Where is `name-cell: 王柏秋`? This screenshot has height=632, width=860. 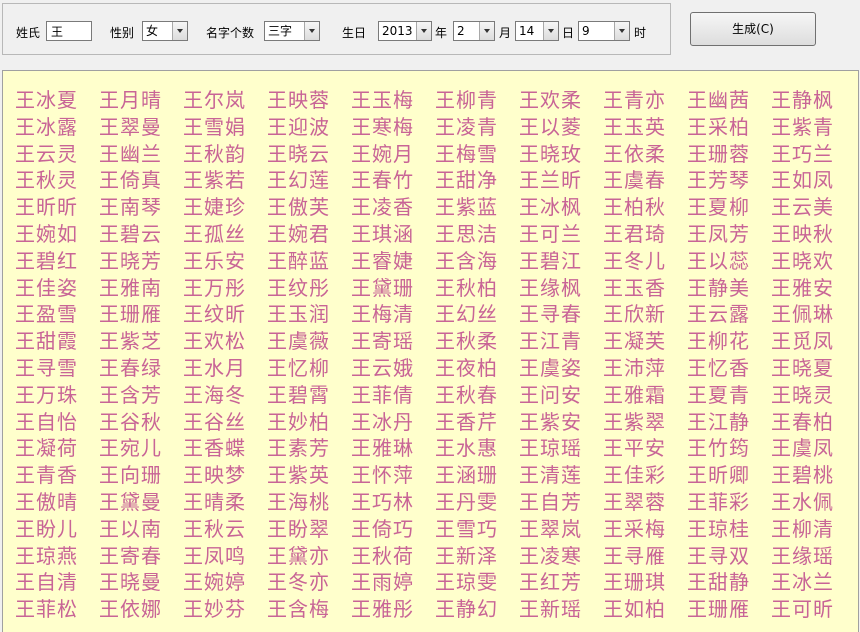 name-cell: 王柏秋 is located at coordinates (634, 207).